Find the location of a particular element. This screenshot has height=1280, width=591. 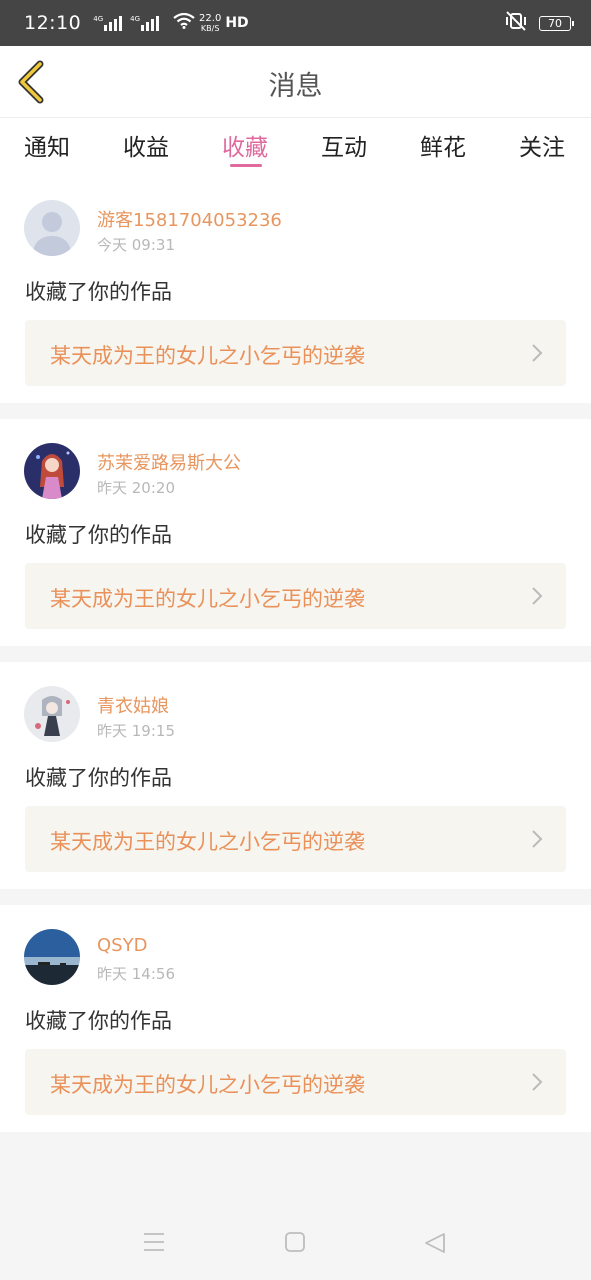

speed-unit: KB/S is located at coordinates (210, 28).